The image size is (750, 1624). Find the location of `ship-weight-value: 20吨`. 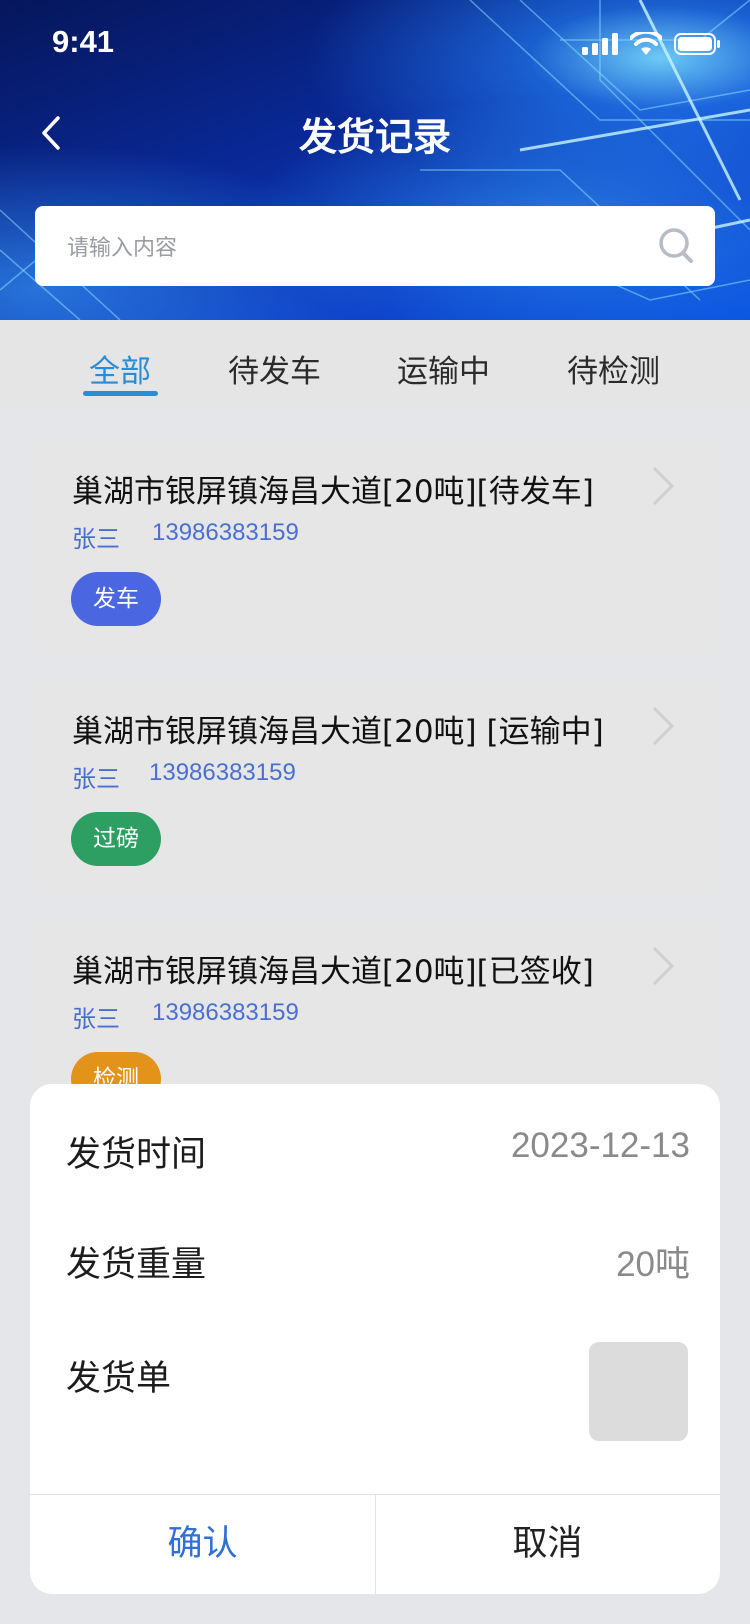

ship-weight-value: 20吨 is located at coordinates (653, 1264).